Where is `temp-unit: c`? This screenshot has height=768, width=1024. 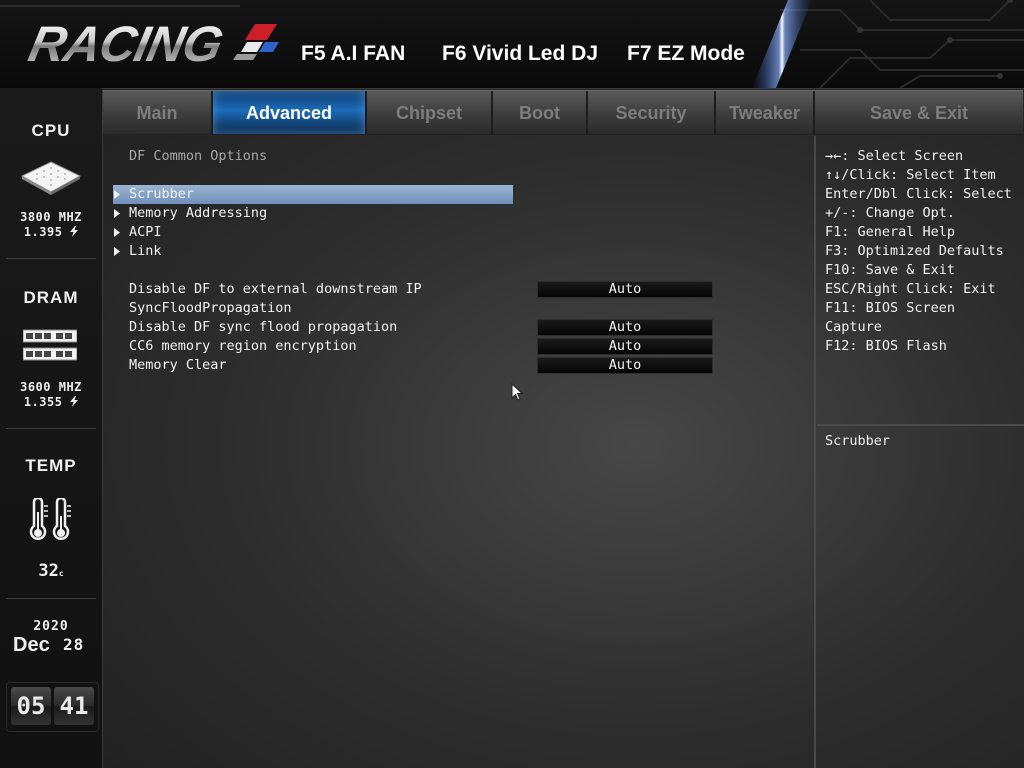
temp-unit: c is located at coordinates (61, 573).